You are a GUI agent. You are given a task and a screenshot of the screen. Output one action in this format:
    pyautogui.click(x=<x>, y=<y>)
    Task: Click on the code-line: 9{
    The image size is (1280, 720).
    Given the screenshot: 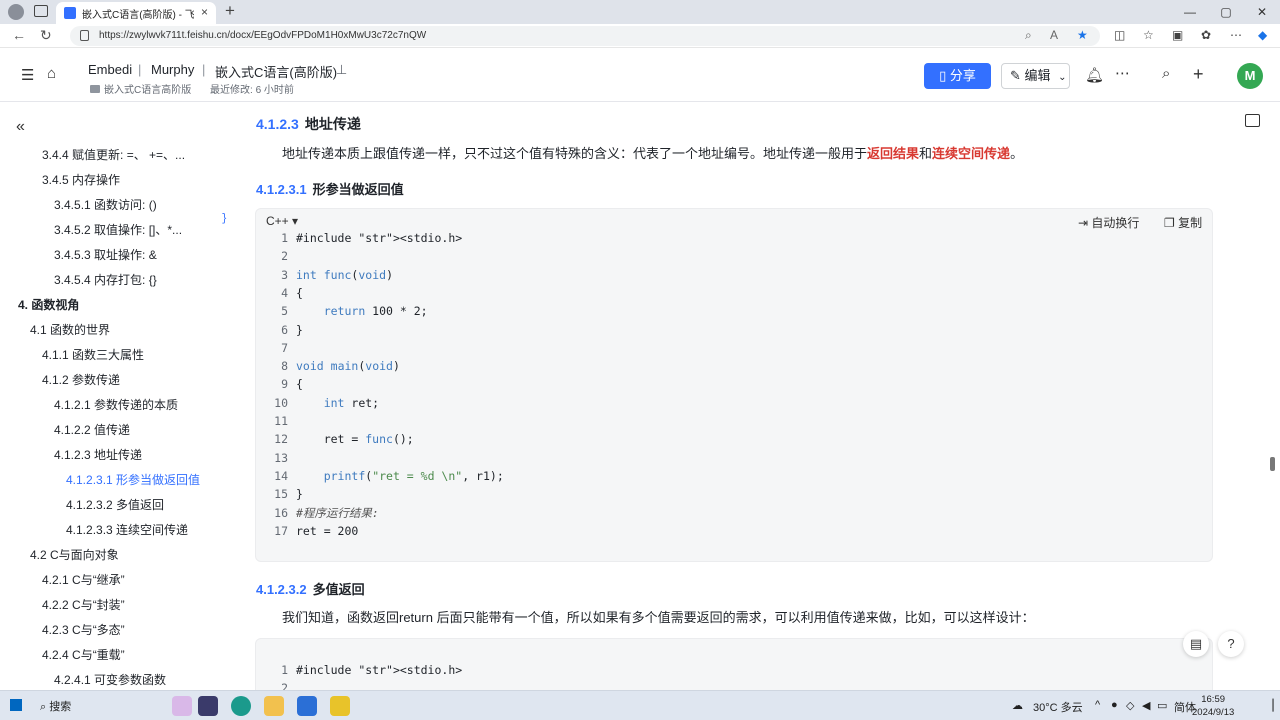 What is the action you would take?
    pyautogui.click(x=279, y=384)
    